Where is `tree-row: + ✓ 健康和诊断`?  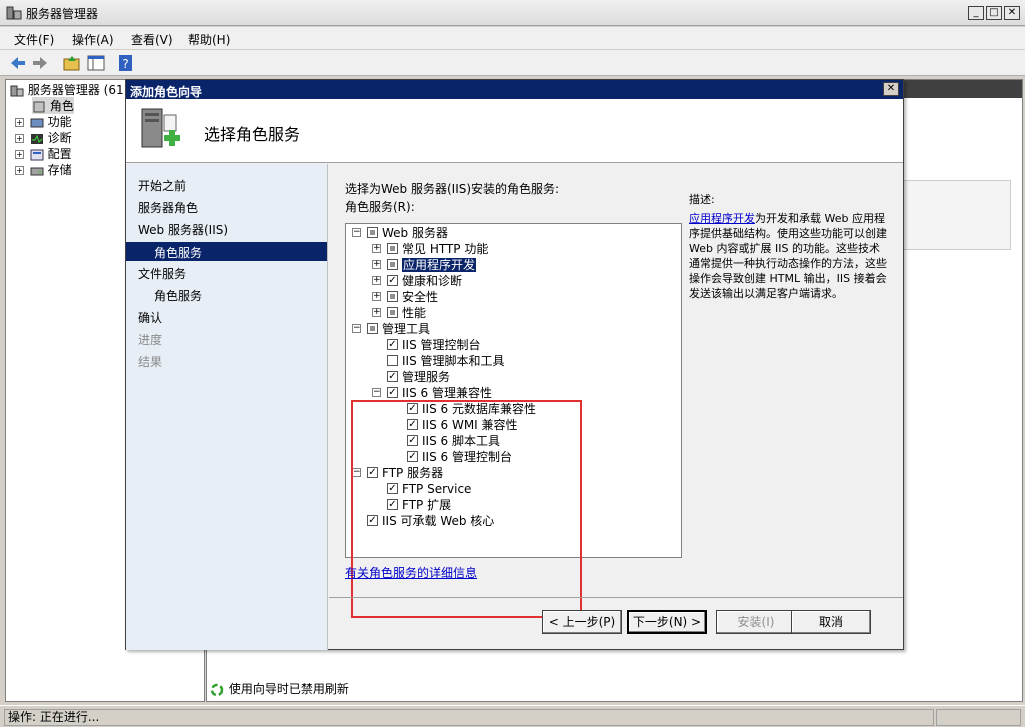
tree-row: + ✓ 健康和诊断 is located at coordinates (417, 281).